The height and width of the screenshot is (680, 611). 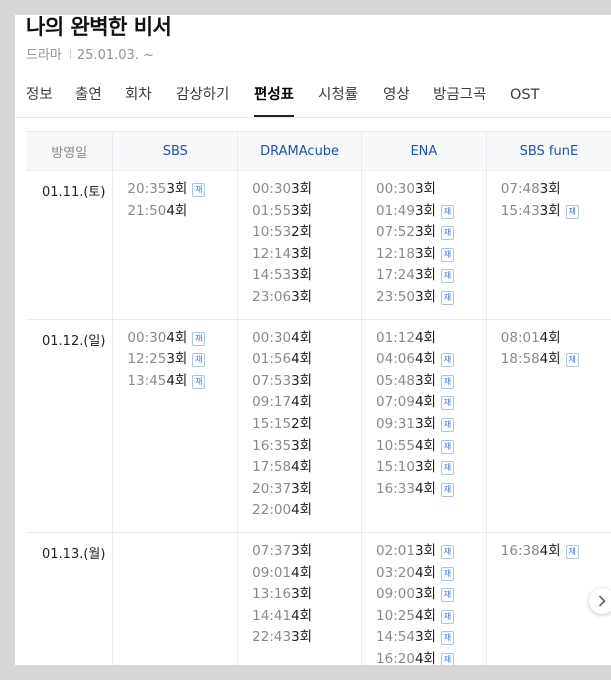 I want to click on air-date: 25.01.03. ~, so click(x=115, y=55).